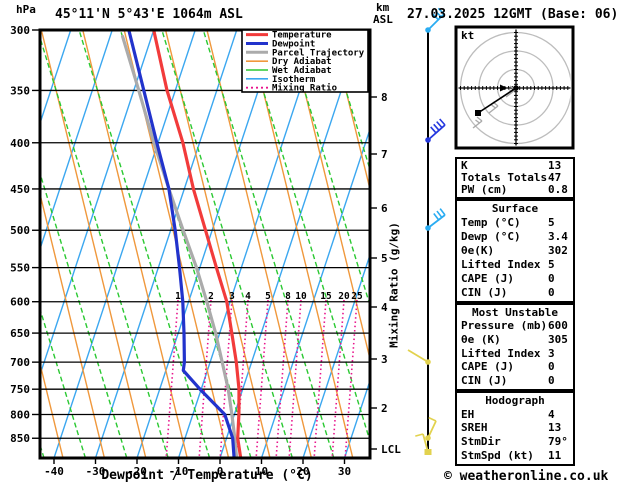 The width and height of the screenshot is (629, 486). What do you see at coordinates (468, 35) in the screenshot?
I see `hodograph-unit-label: kt` at bounding box center [468, 35].